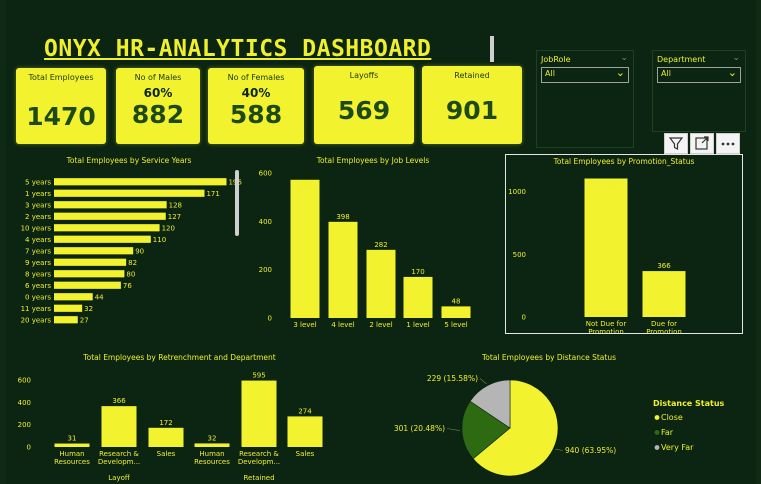 This screenshot has height=484, width=761. I want to click on kpi-card-males: No of Males 60% 882, so click(158, 106).